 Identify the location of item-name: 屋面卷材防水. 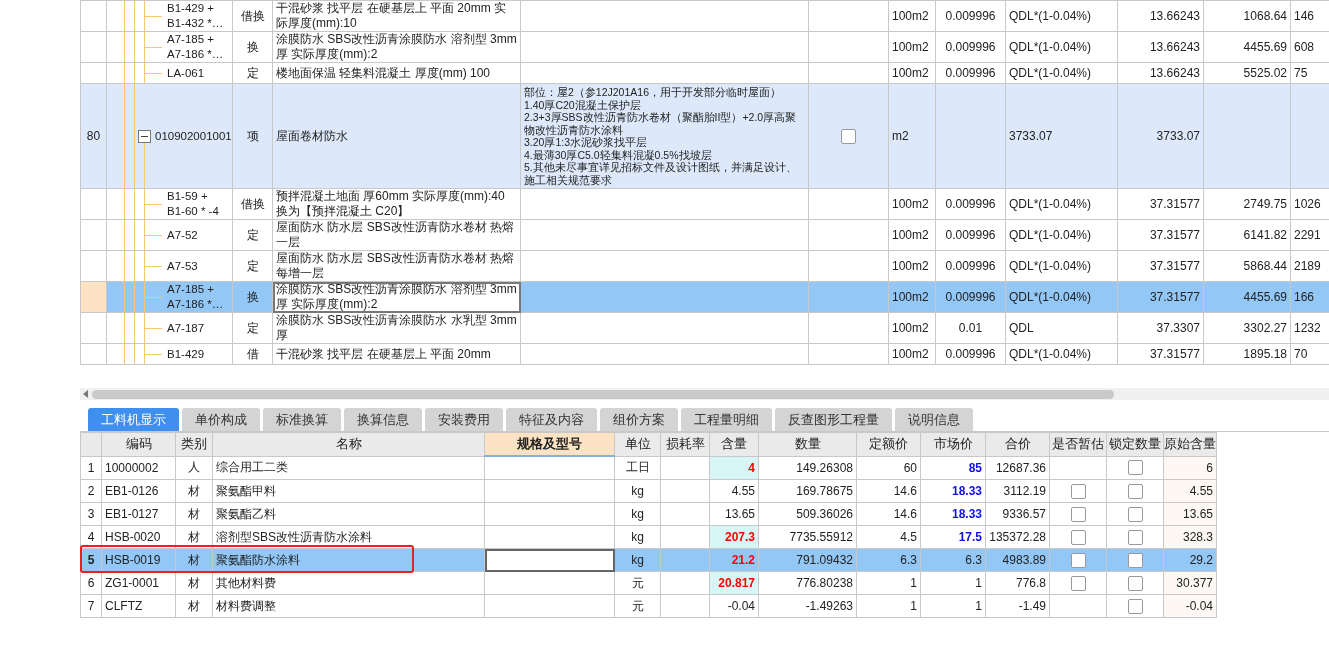
(396, 136).